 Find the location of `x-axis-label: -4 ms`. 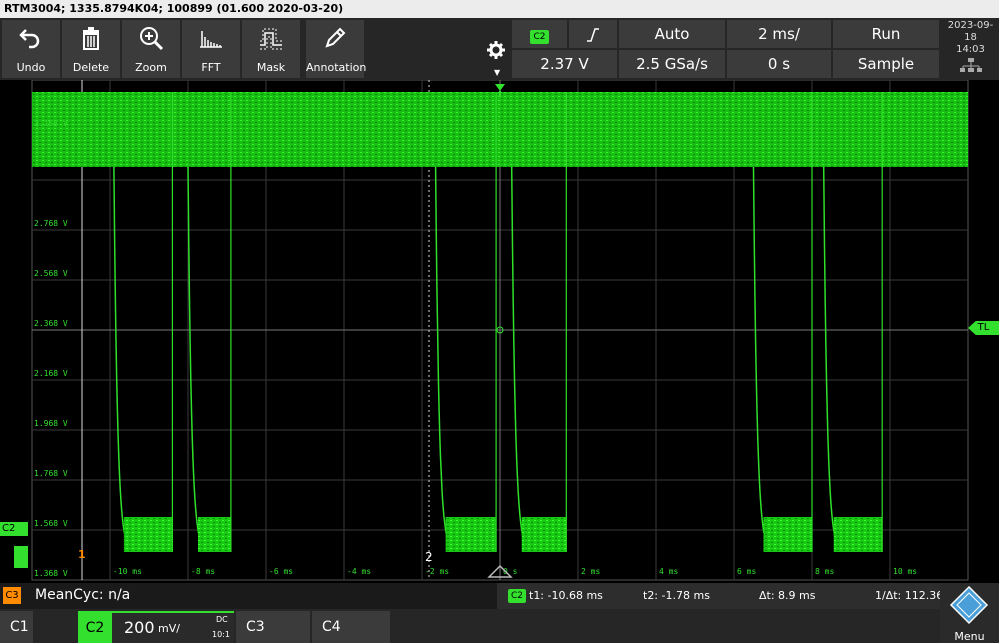

x-axis-label: -4 ms is located at coordinates (359, 571).